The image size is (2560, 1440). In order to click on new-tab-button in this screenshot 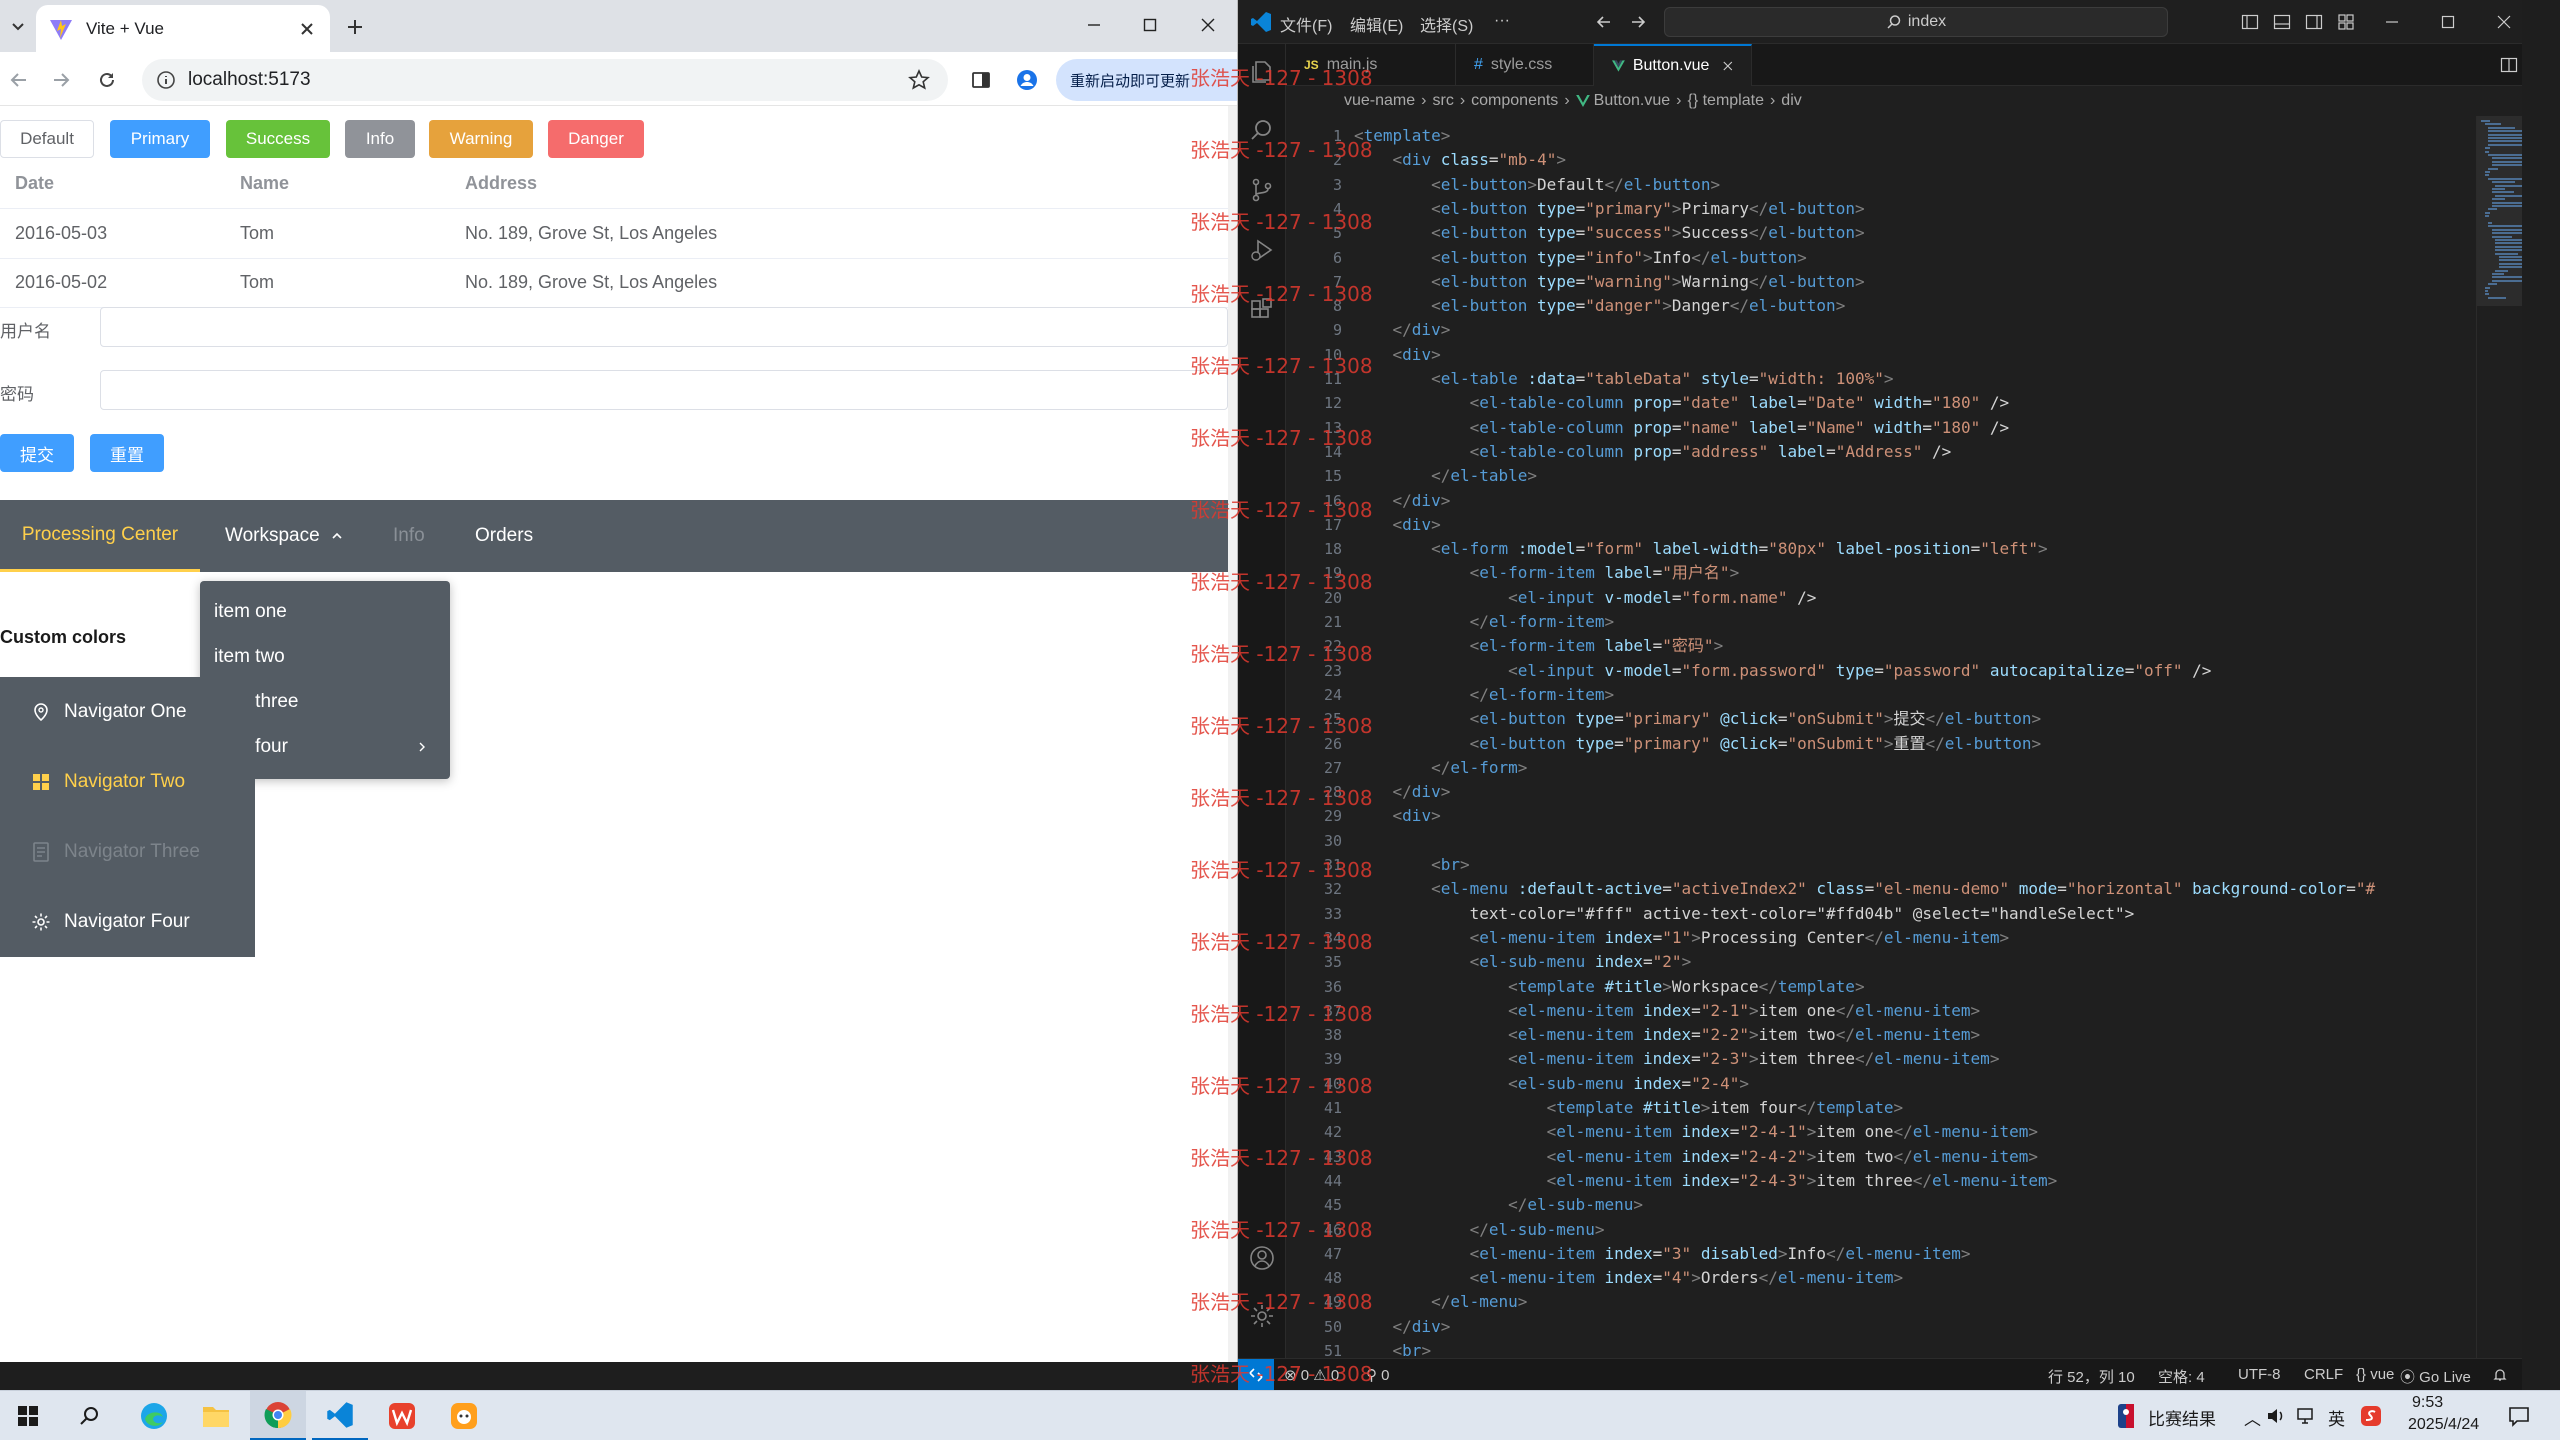, I will do `click(355, 27)`.